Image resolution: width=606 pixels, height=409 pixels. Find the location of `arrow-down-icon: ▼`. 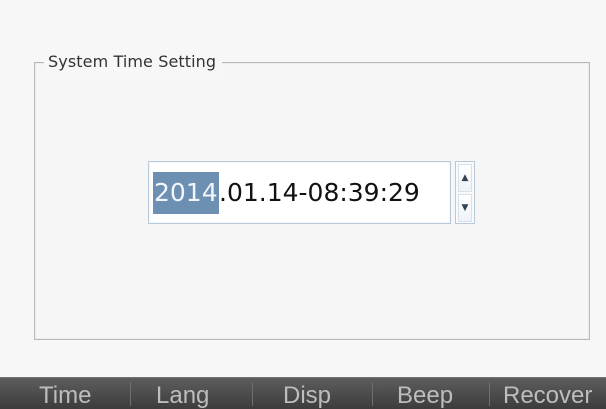

arrow-down-icon: ▼ is located at coordinates (465, 208).